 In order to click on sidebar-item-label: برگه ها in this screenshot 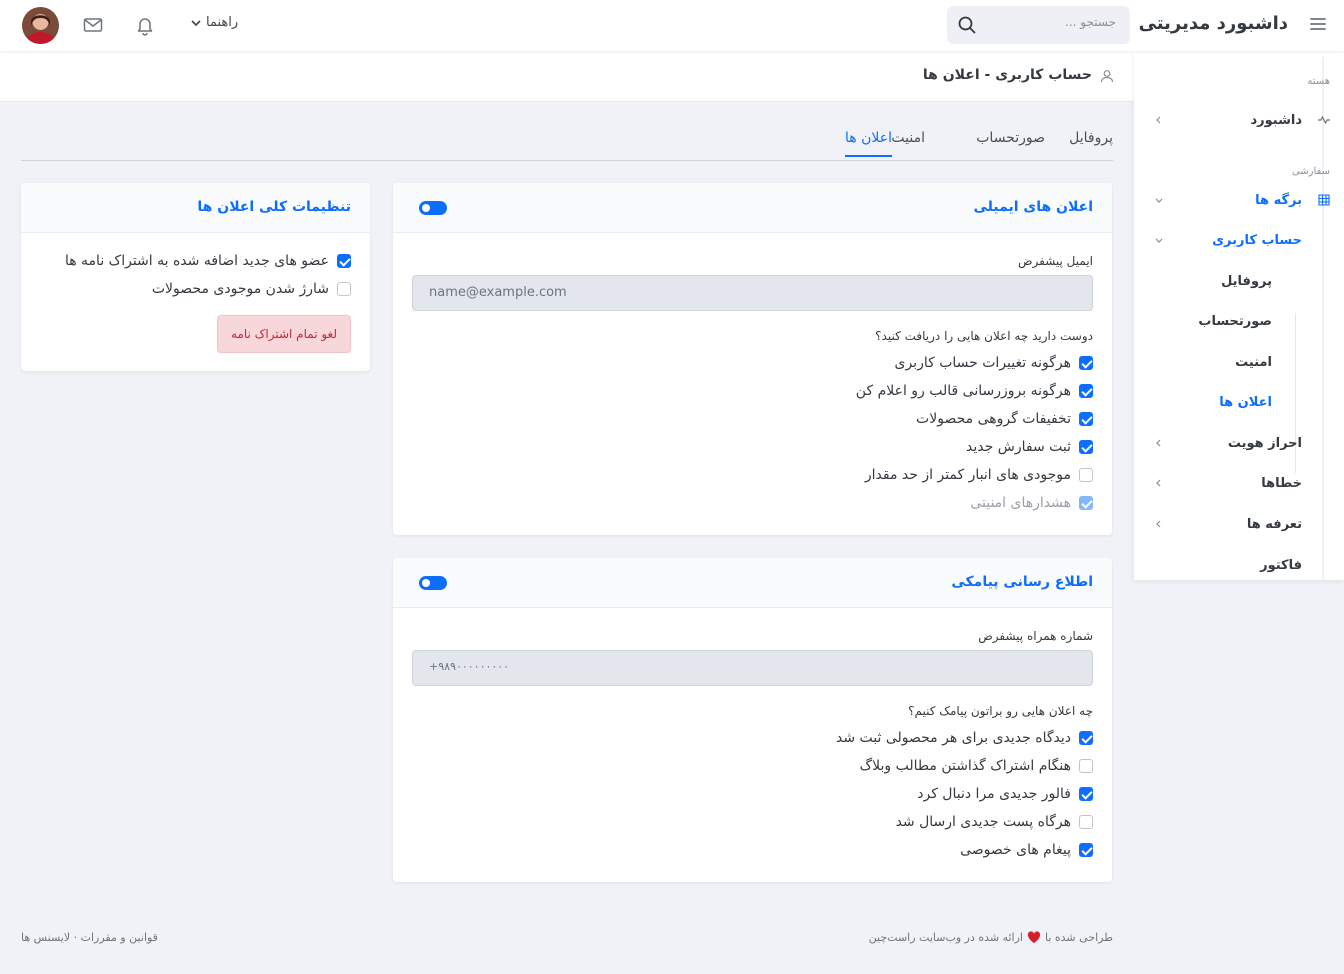, I will do `click(1278, 200)`.